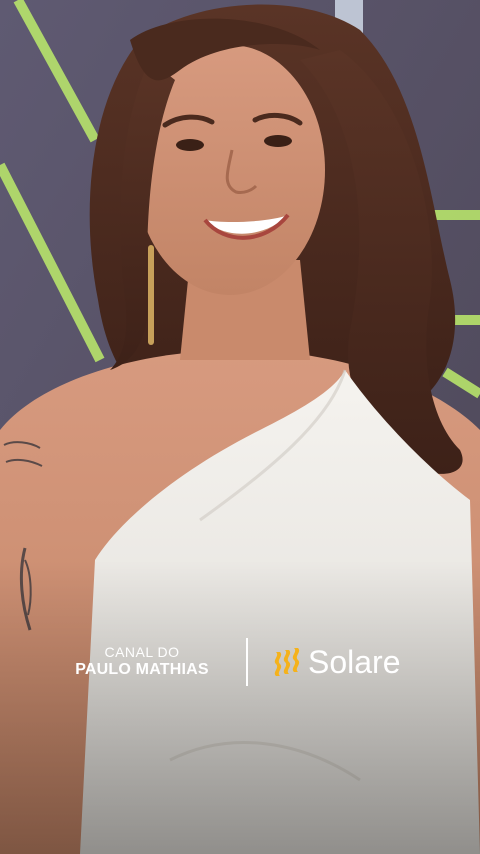 The width and height of the screenshot is (480, 854). I want to click on sponsor-logo: Solare, so click(335, 662).